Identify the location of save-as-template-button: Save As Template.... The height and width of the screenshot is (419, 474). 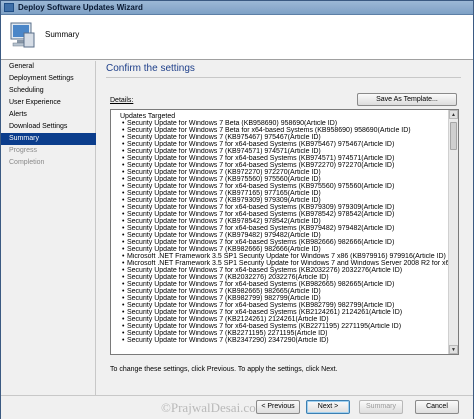
(407, 99).